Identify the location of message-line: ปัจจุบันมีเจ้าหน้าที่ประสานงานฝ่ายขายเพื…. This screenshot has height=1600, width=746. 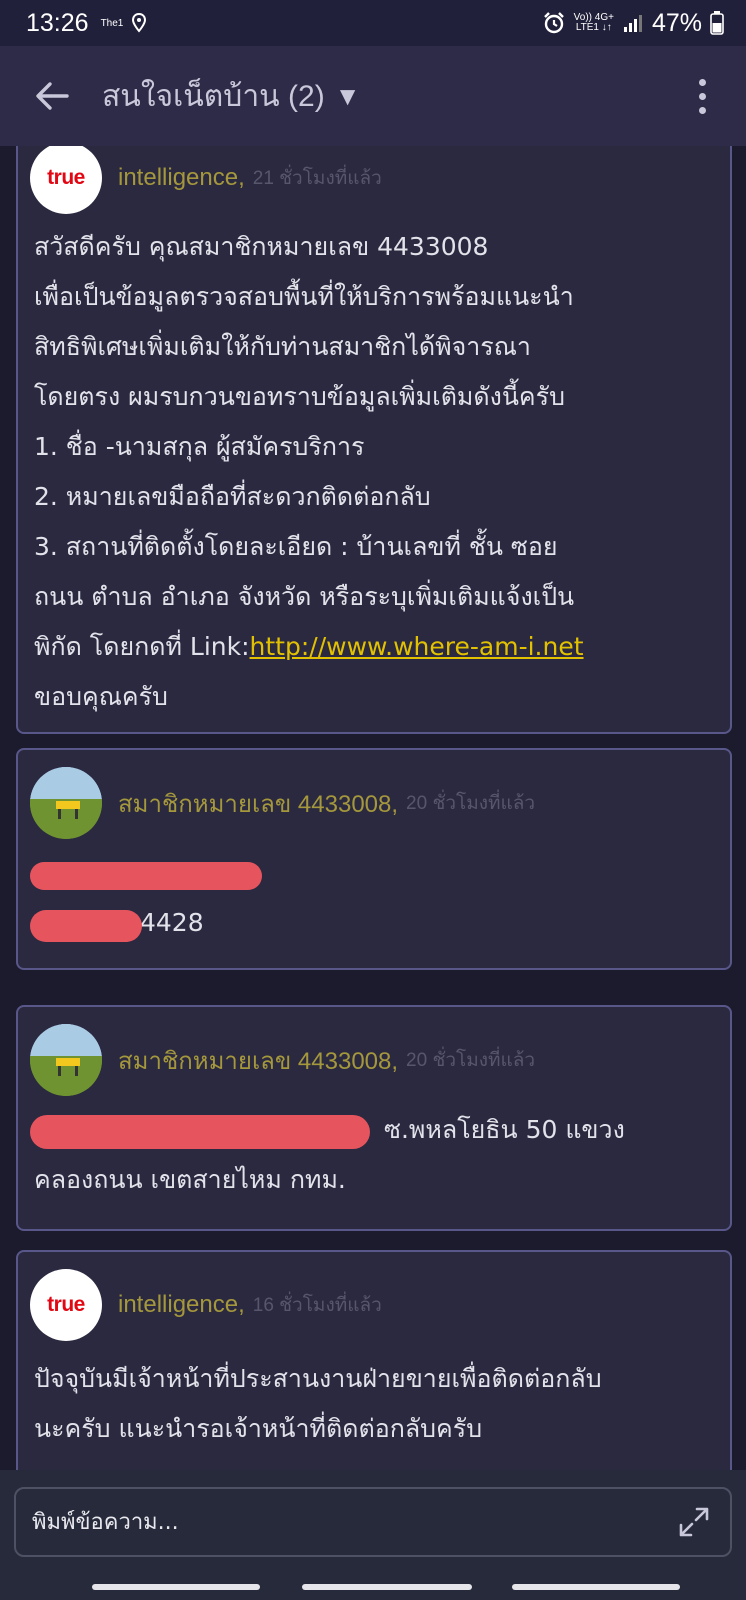
(318, 1378).